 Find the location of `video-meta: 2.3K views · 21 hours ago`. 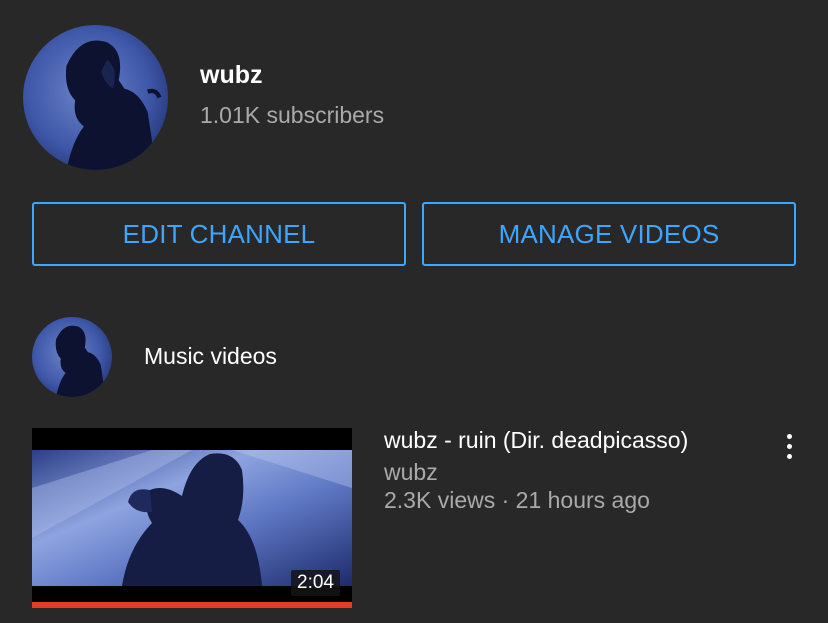

video-meta: 2.3K views · 21 hours ago is located at coordinates (517, 500).